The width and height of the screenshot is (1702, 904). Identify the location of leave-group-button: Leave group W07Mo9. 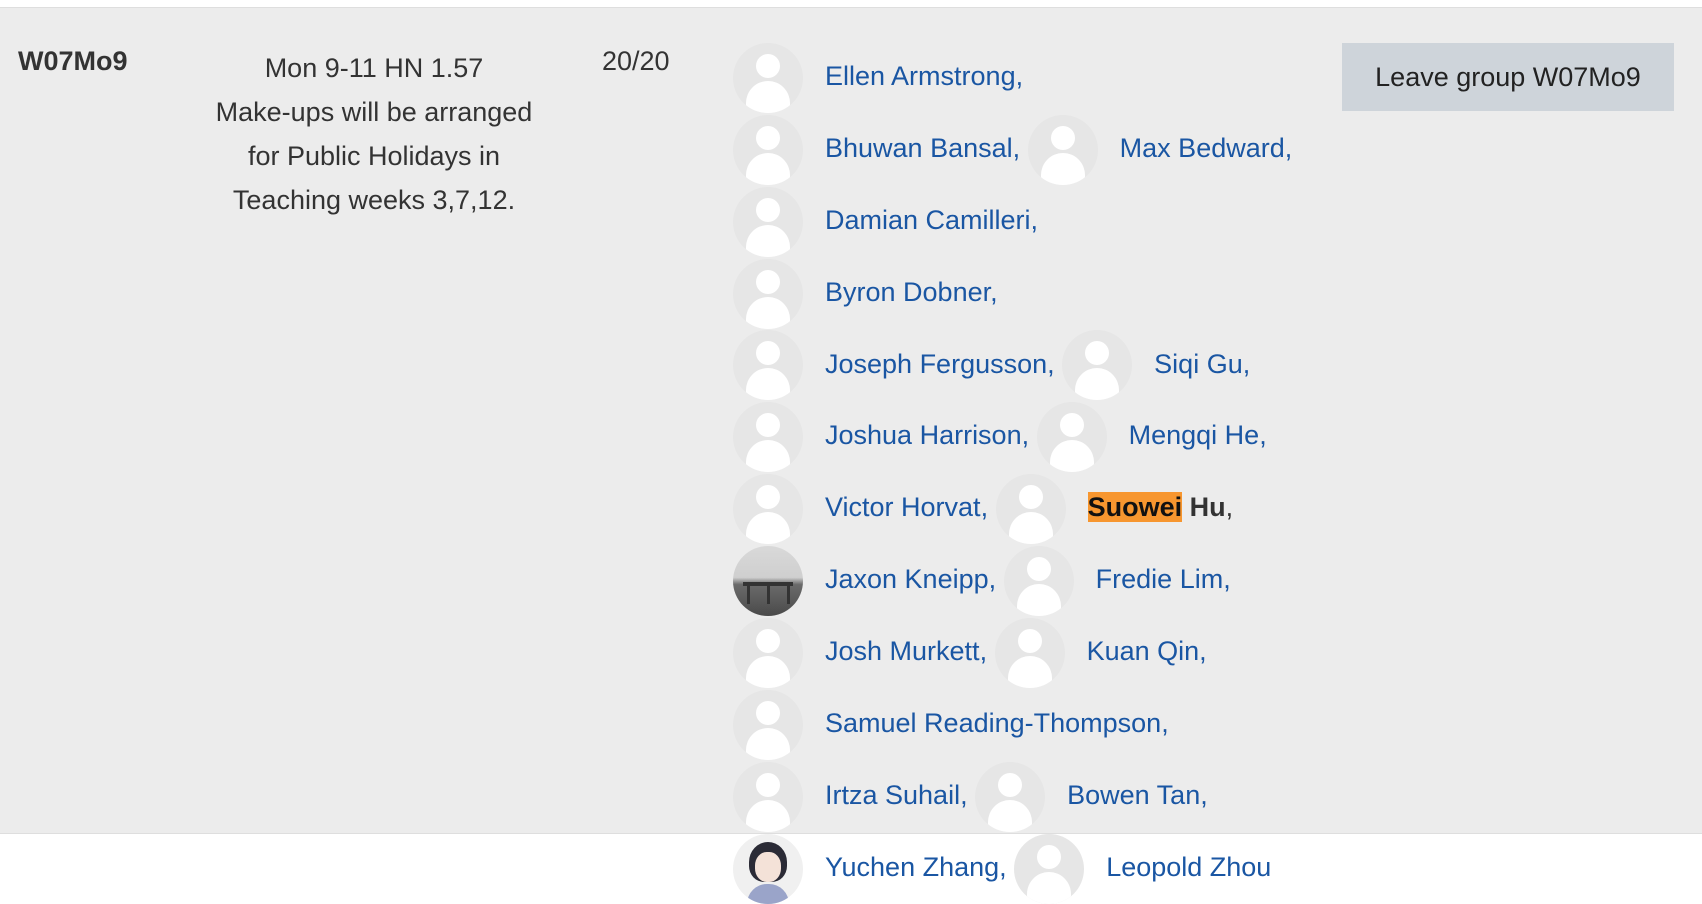
(1508, 77).